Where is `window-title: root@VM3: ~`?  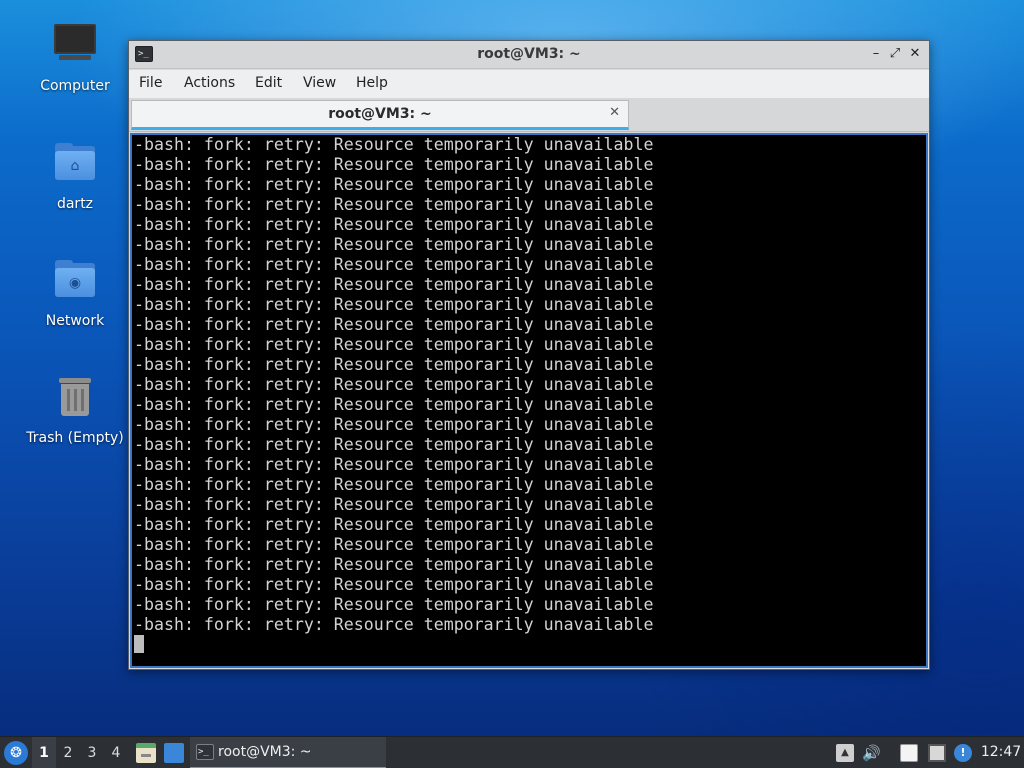
window-title: root@VM3: ~ is located at coordinates (529, 54).